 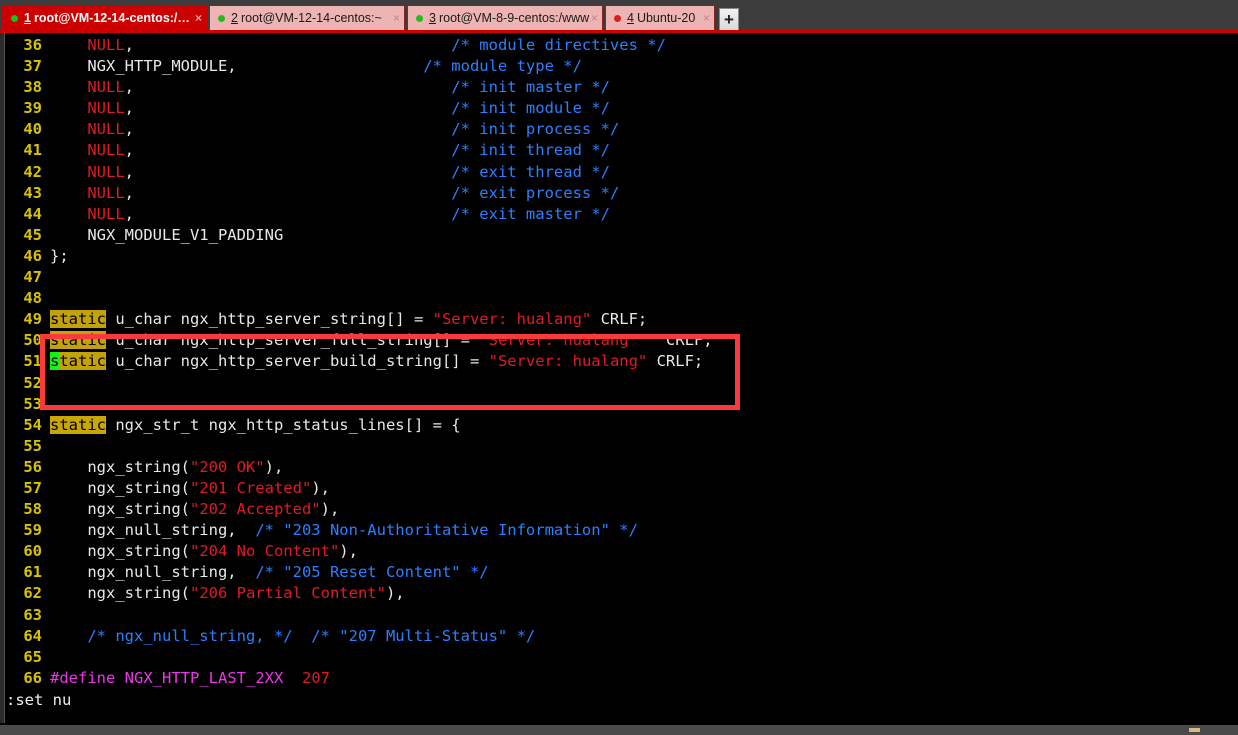 What do you see at coordinates (622, 467) in the screenshot?
I see `code-line: 56 ngx_string("200 OK"),` at bounding box center [622, 467].